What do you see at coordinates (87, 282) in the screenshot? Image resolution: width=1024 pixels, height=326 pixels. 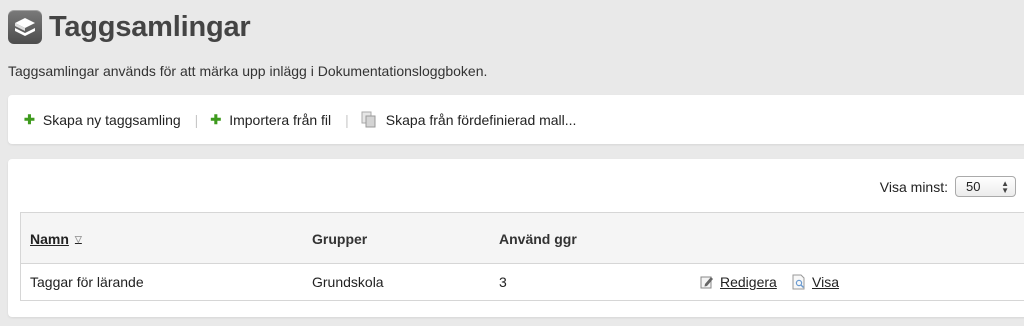 I see `cell-name: Taggar för lärande` at bounding box center [87, 282].